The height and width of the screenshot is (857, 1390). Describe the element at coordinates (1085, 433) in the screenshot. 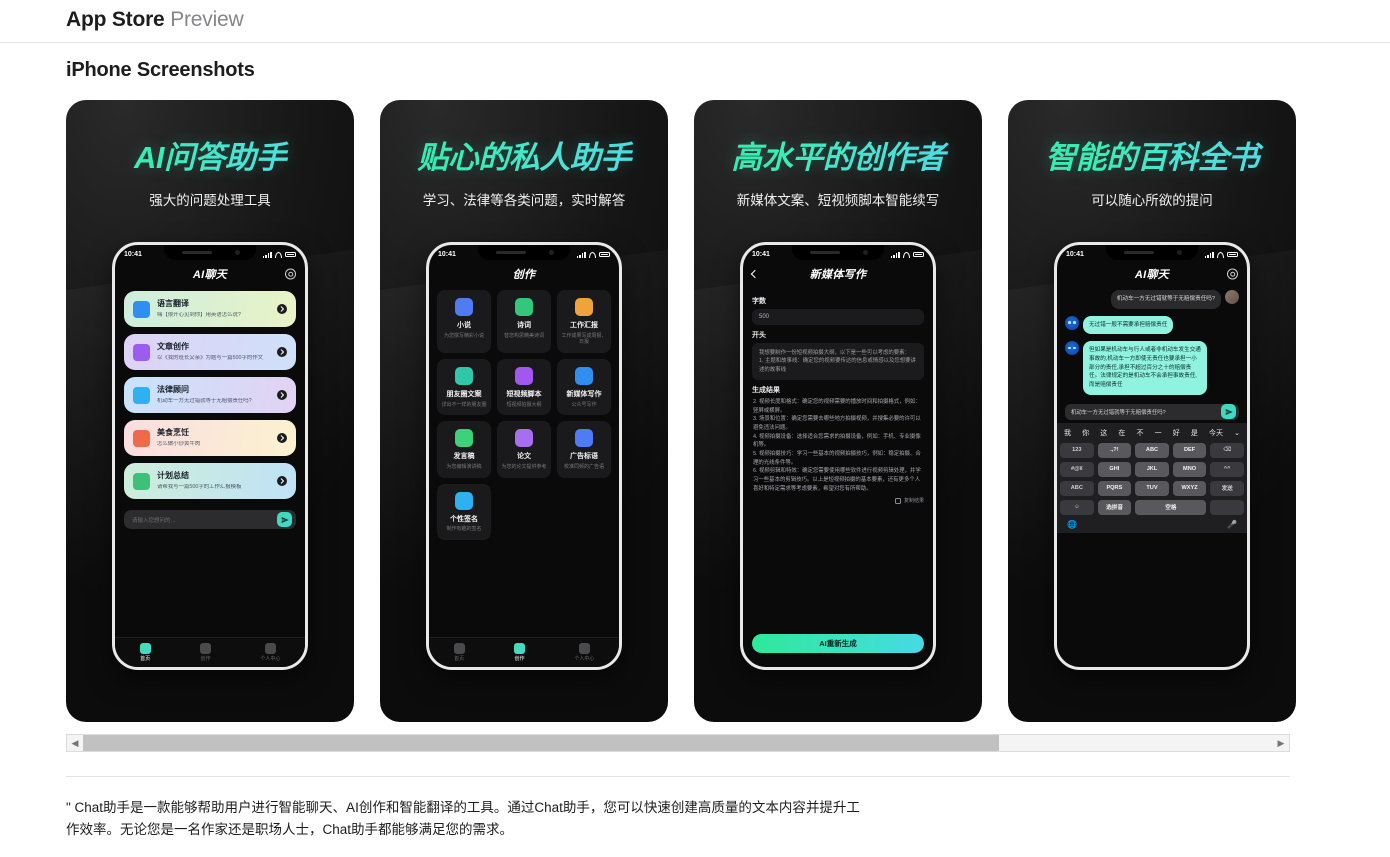

I see `suggestion-word: 你` at that location.